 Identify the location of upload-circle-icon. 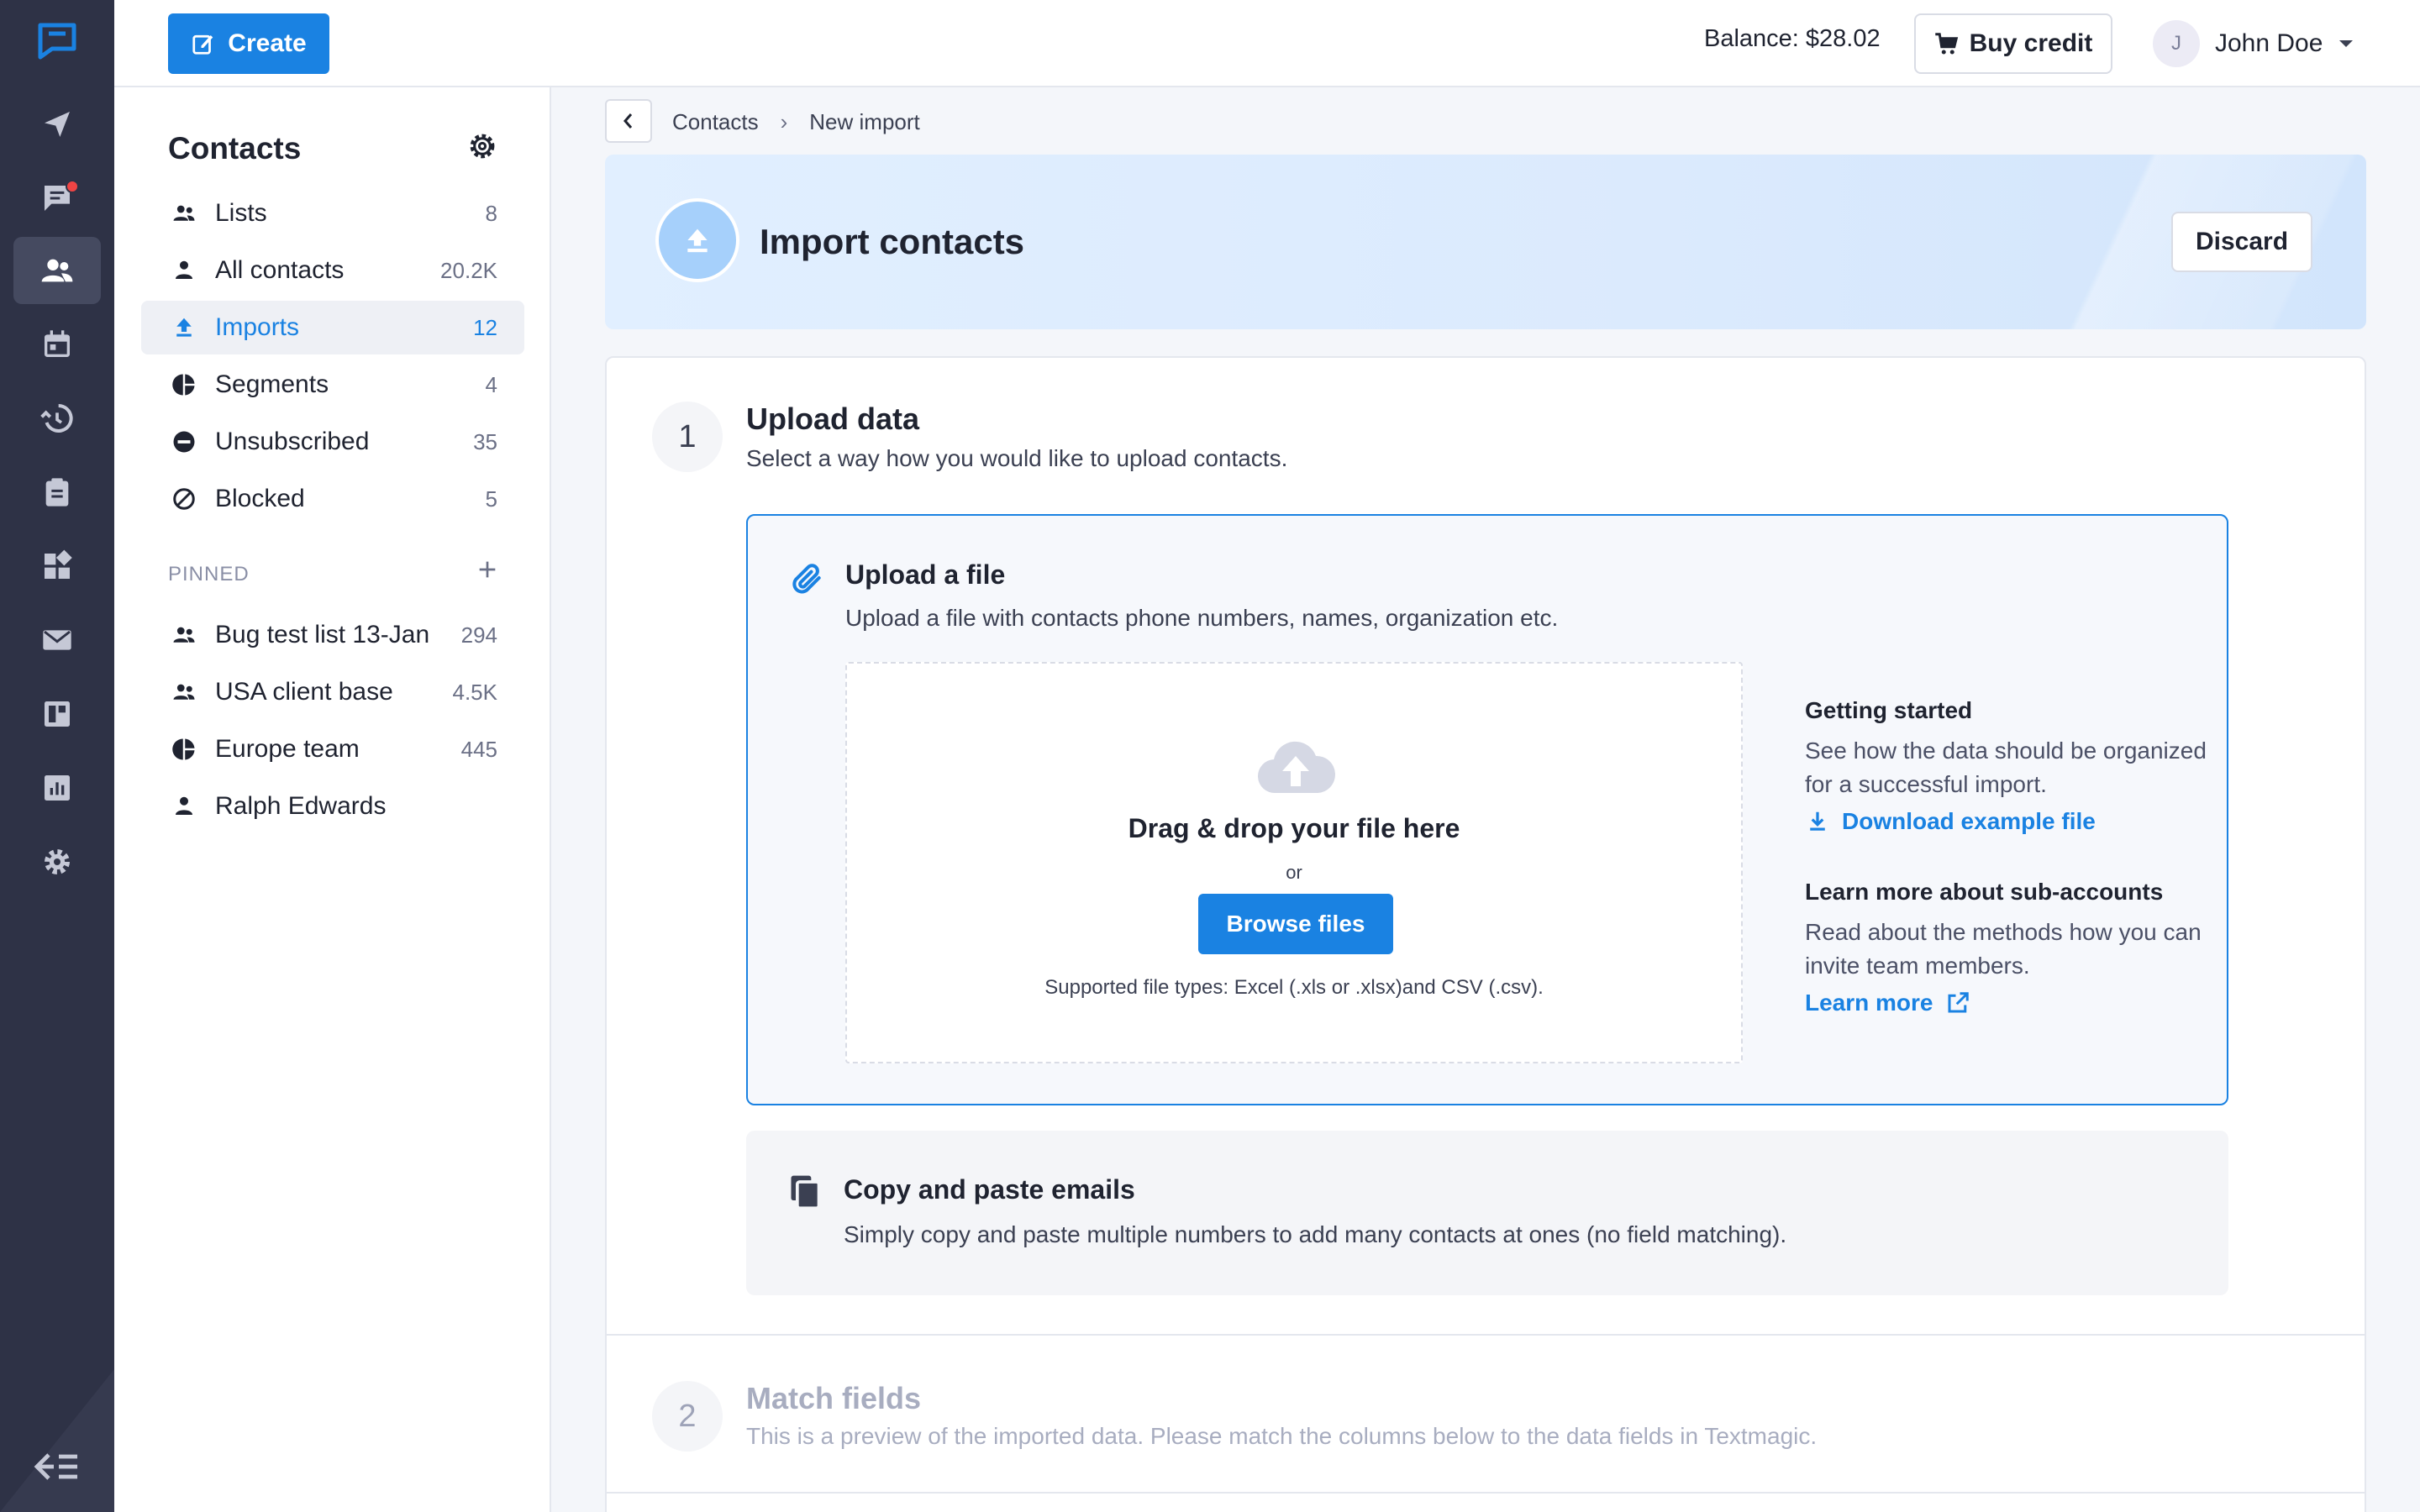
(697, 240).